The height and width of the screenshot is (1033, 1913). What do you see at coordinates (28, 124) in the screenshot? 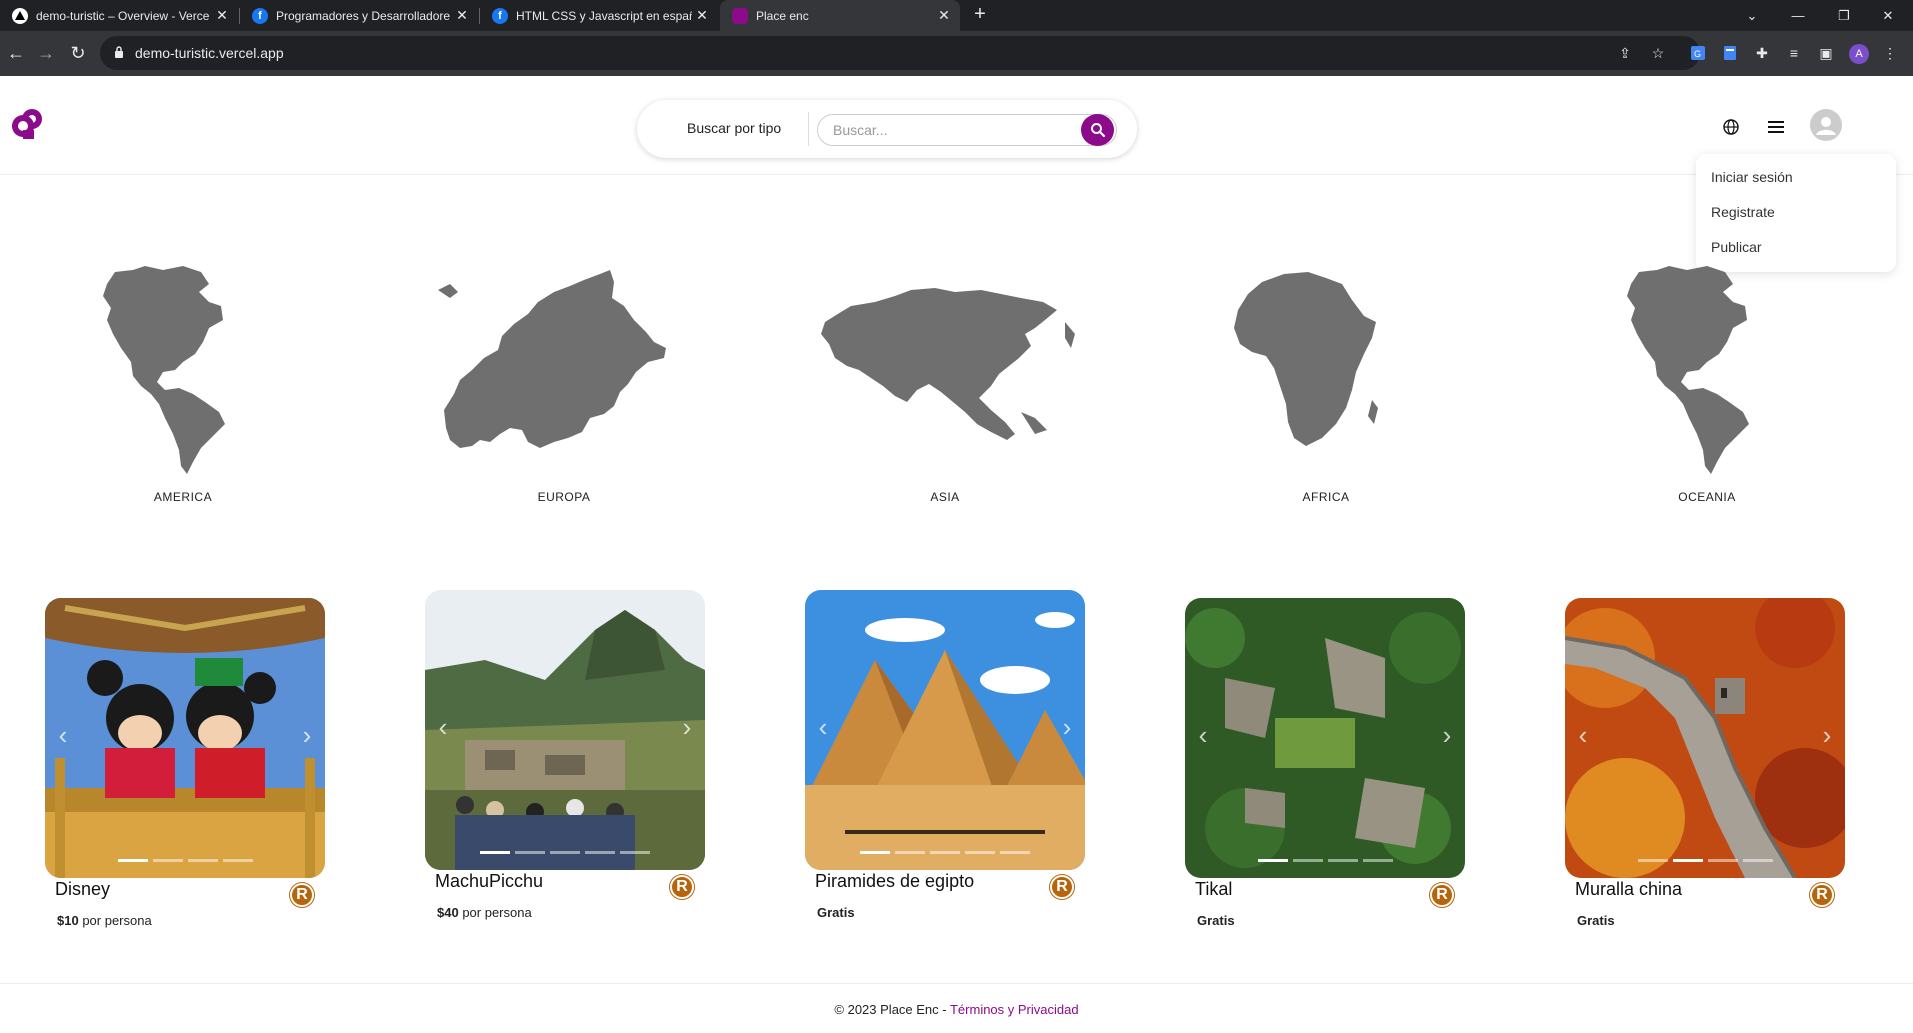
I see `logo` at bounding box center [28, 124].